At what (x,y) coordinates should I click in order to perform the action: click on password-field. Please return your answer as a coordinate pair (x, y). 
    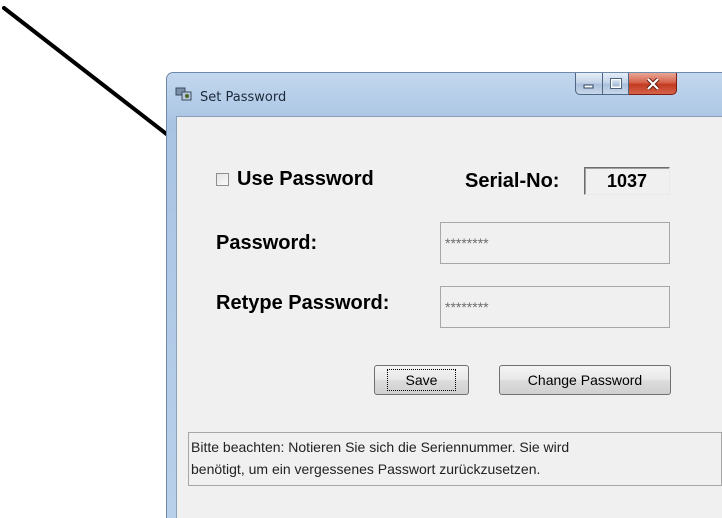
    Looking at the image, I should click on (555, 243).